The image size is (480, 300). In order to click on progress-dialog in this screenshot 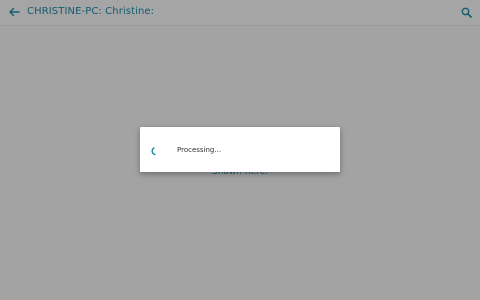, I will do `click(240, 149)`.